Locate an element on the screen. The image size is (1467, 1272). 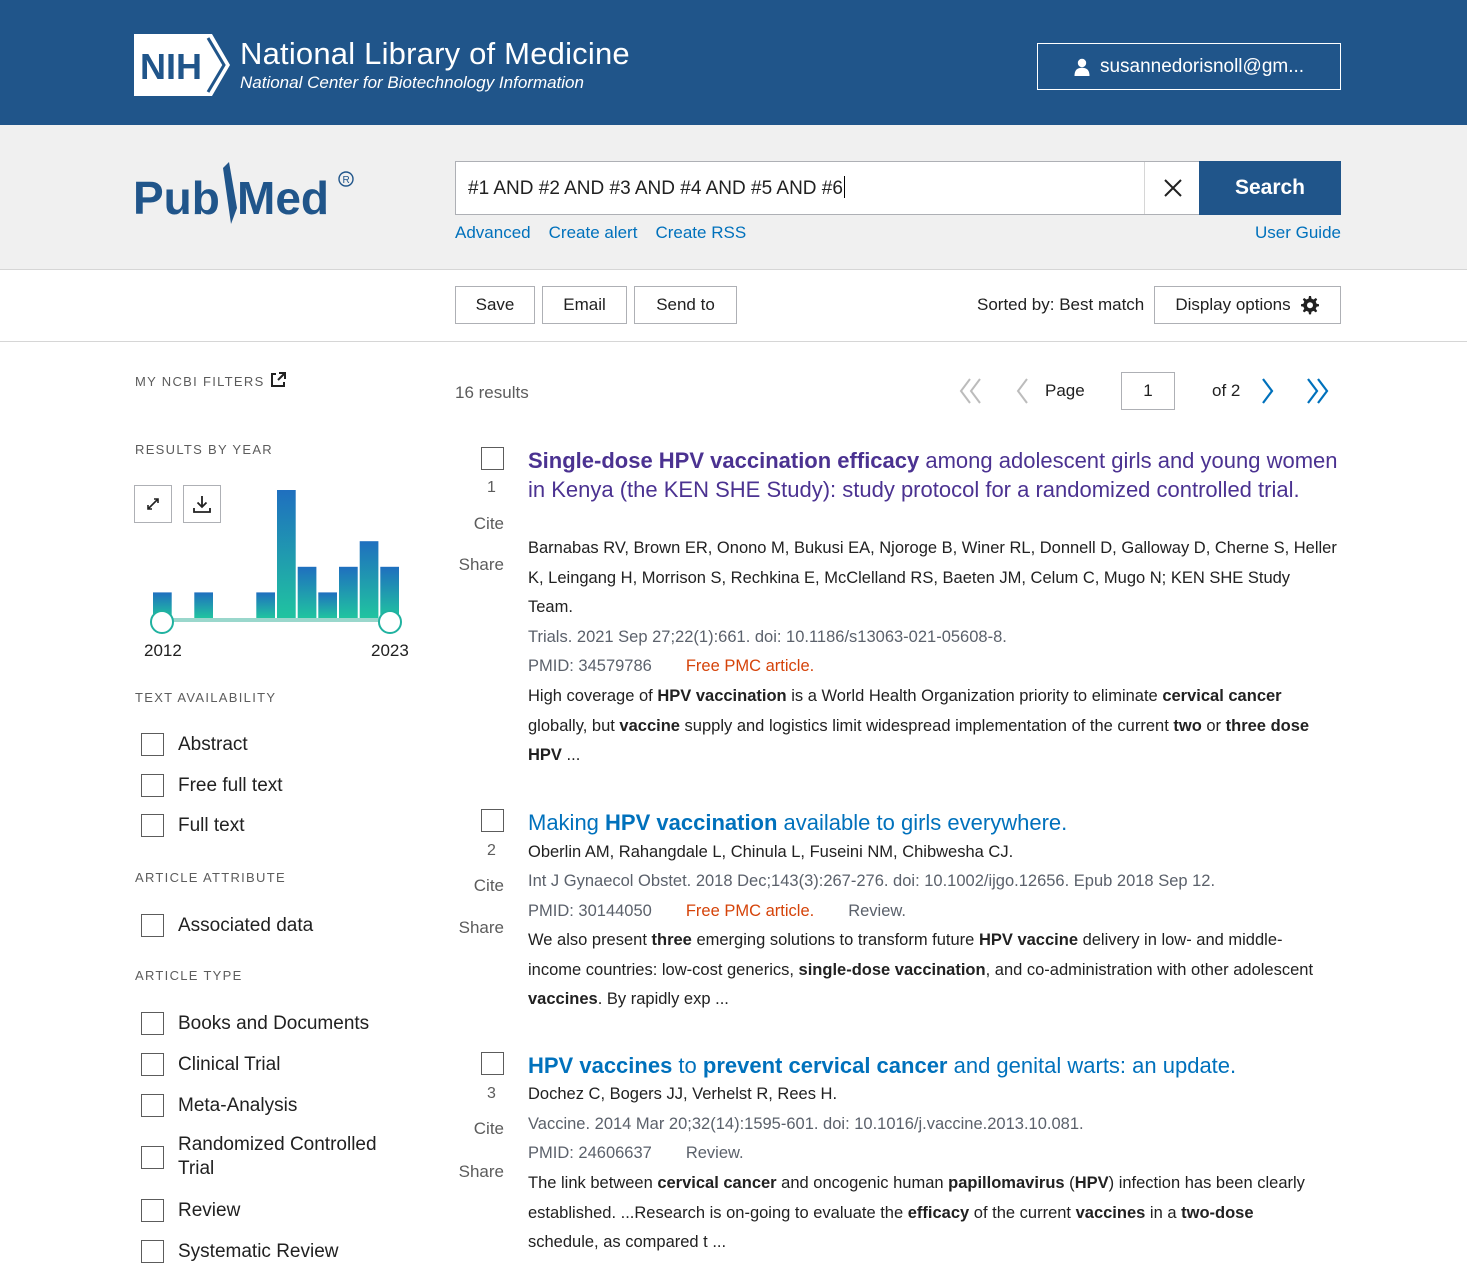
result-pmid: PMID: 24606637 is located at coordinates (590, 1153).